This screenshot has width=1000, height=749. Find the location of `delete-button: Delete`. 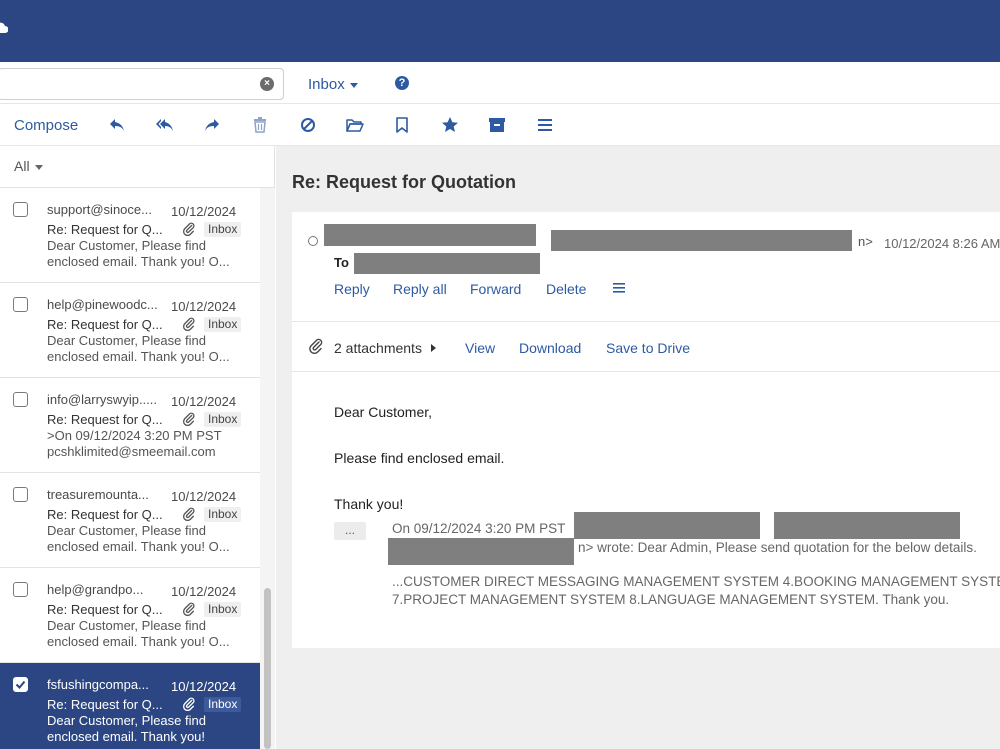

delete-button: Delete is located at coordinates (566, 289).